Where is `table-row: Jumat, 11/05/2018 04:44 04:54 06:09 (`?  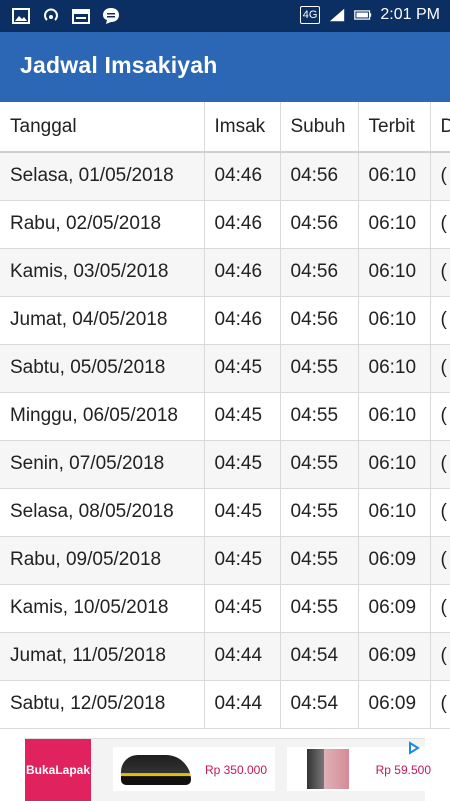
table-row: Jumat, 11/05/2018 04:44 04:54 06:09 ( is located at coordinates (225, 656).